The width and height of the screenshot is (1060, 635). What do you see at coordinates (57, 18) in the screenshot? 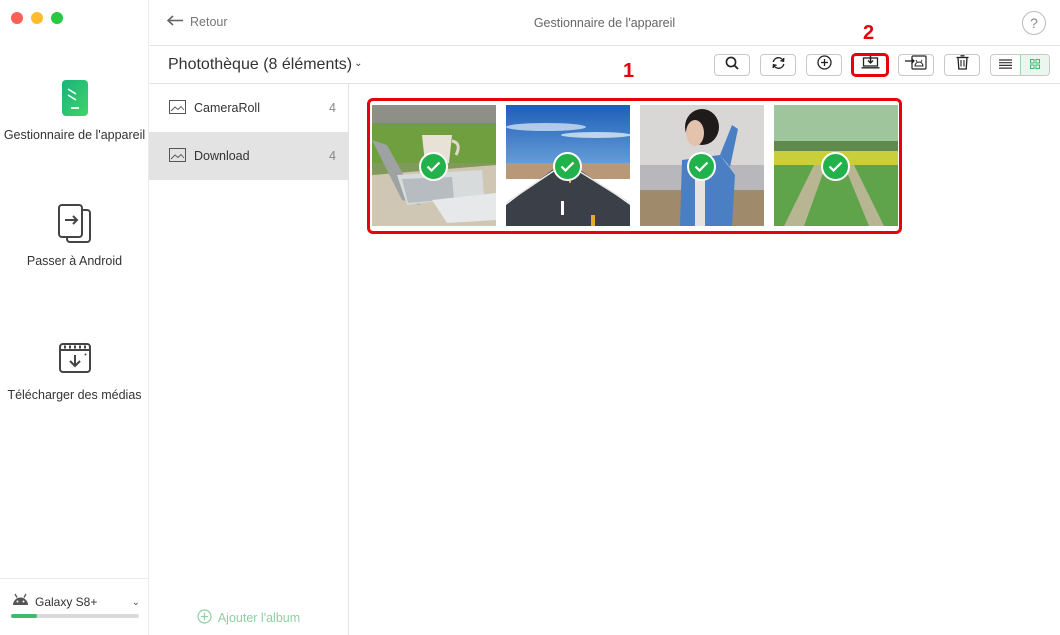
I see `maximize-window-button` at bounding box center [57, 18].